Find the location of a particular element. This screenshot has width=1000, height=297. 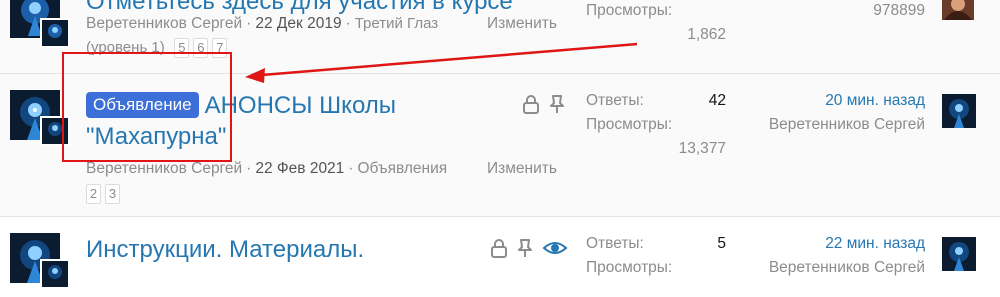

eye-icon is located at coordinates (555, 248).